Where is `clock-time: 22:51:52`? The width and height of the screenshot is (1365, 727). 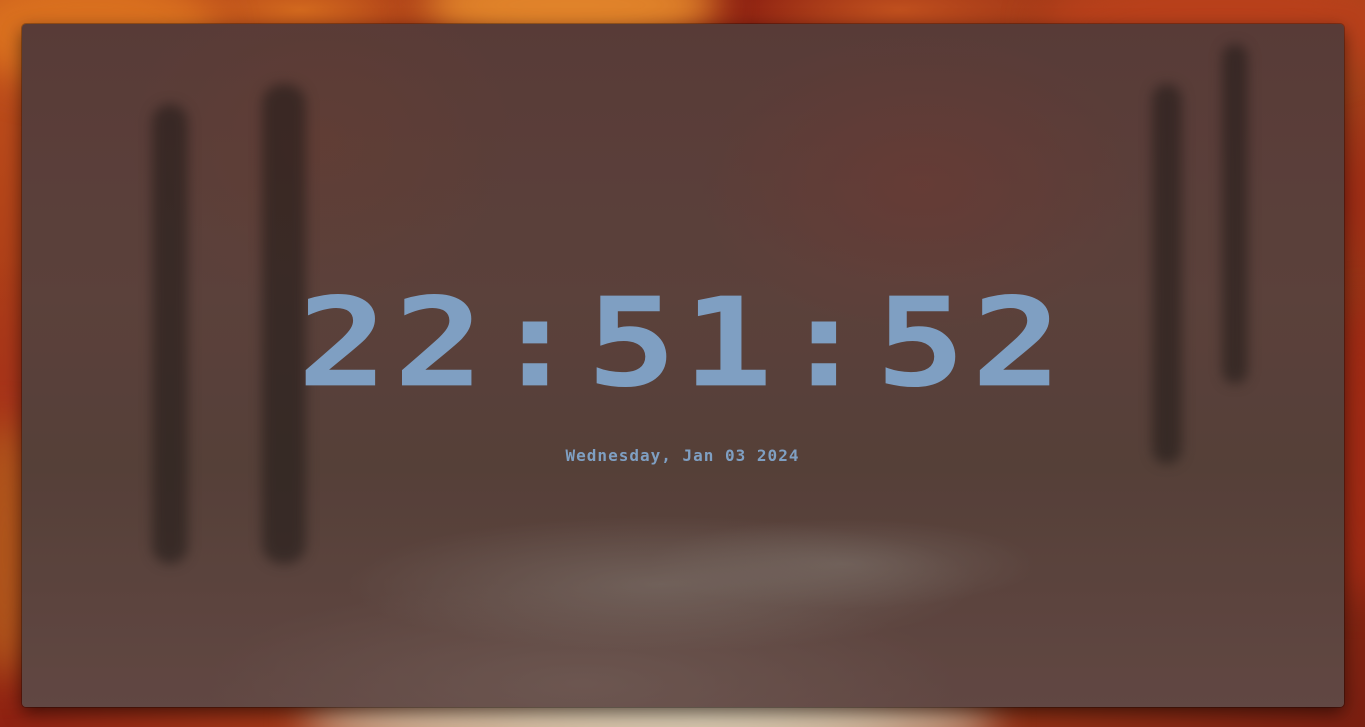 clock-time: 22:51:52 is located at coordinates (682, 343).